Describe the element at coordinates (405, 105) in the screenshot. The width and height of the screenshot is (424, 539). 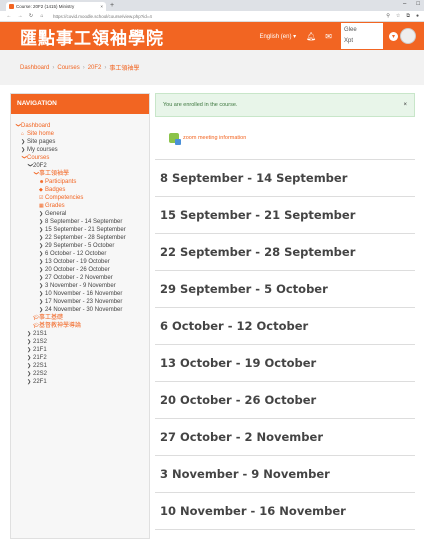
I see `alert-close-icon: ×` at that location.